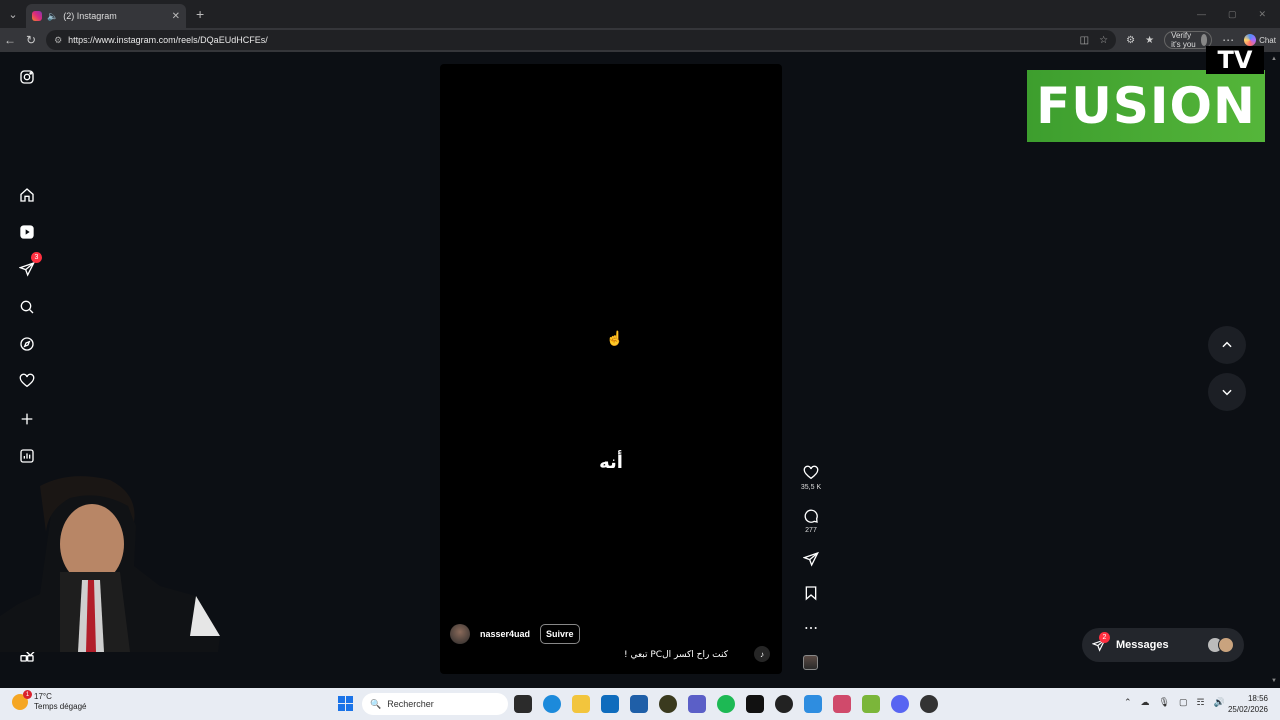  Describe the element at coordinates (811, 530) in the screenshot. I see `comment-count: 277` at that location.